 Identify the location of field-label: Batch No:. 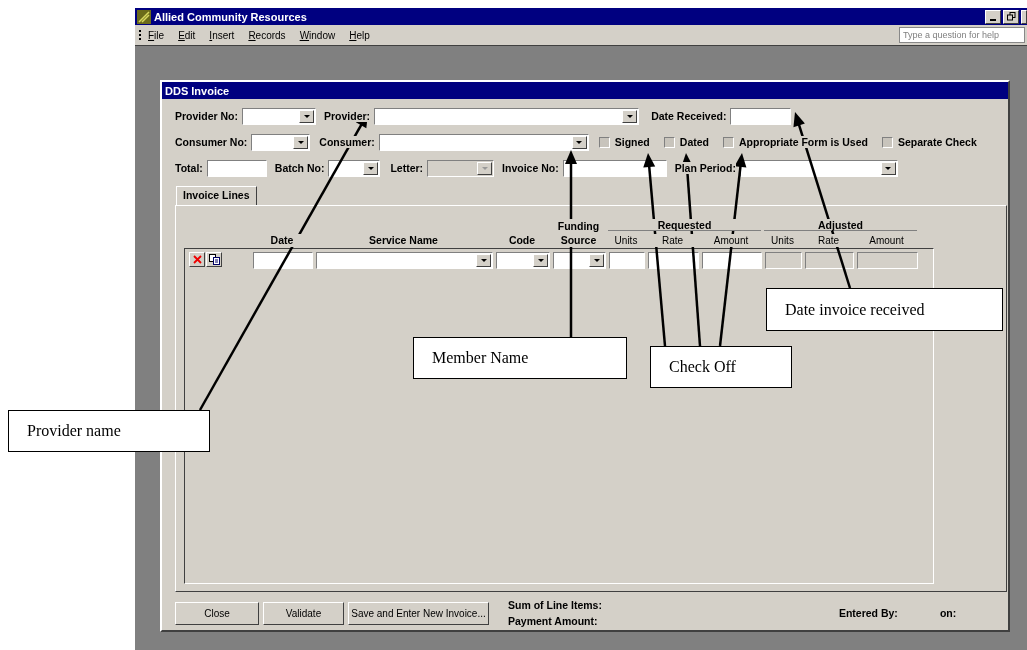
(299, 168).